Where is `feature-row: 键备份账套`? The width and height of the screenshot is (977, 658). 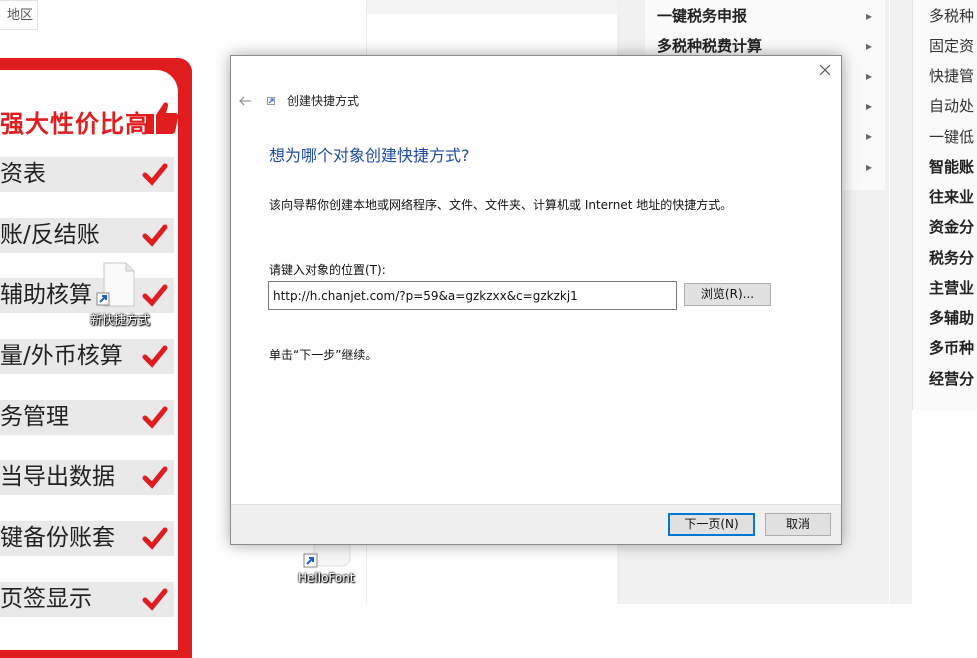
feature-row: 键备份账套 is located at coordinates (87, 538).